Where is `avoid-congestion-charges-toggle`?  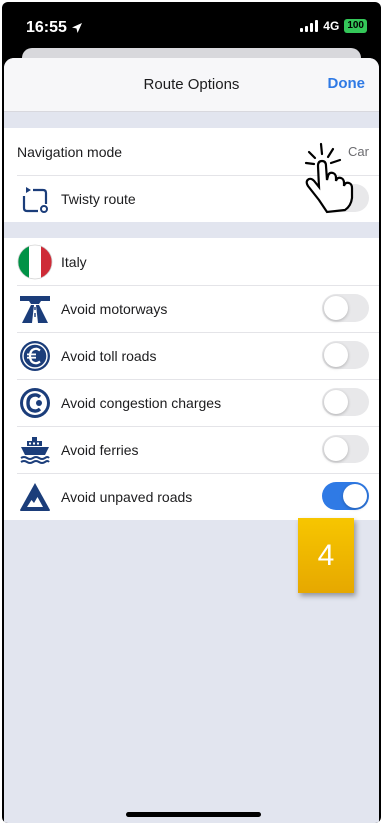
avoid-congestion-charges-toggle is located at coordinates (345, 402).